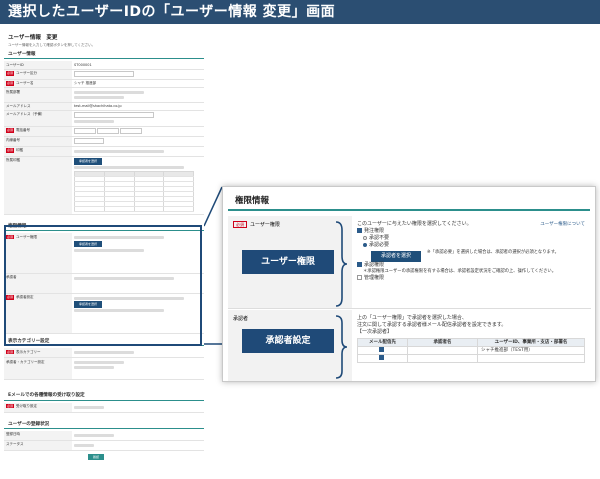 The height and width of the screenshot is (479, 600). What do you see at coordinates (531, 350) in the screenshot?
I see `approver-name-cell: シャチ推進部（TEST用）` at bounding box center [531, 350].